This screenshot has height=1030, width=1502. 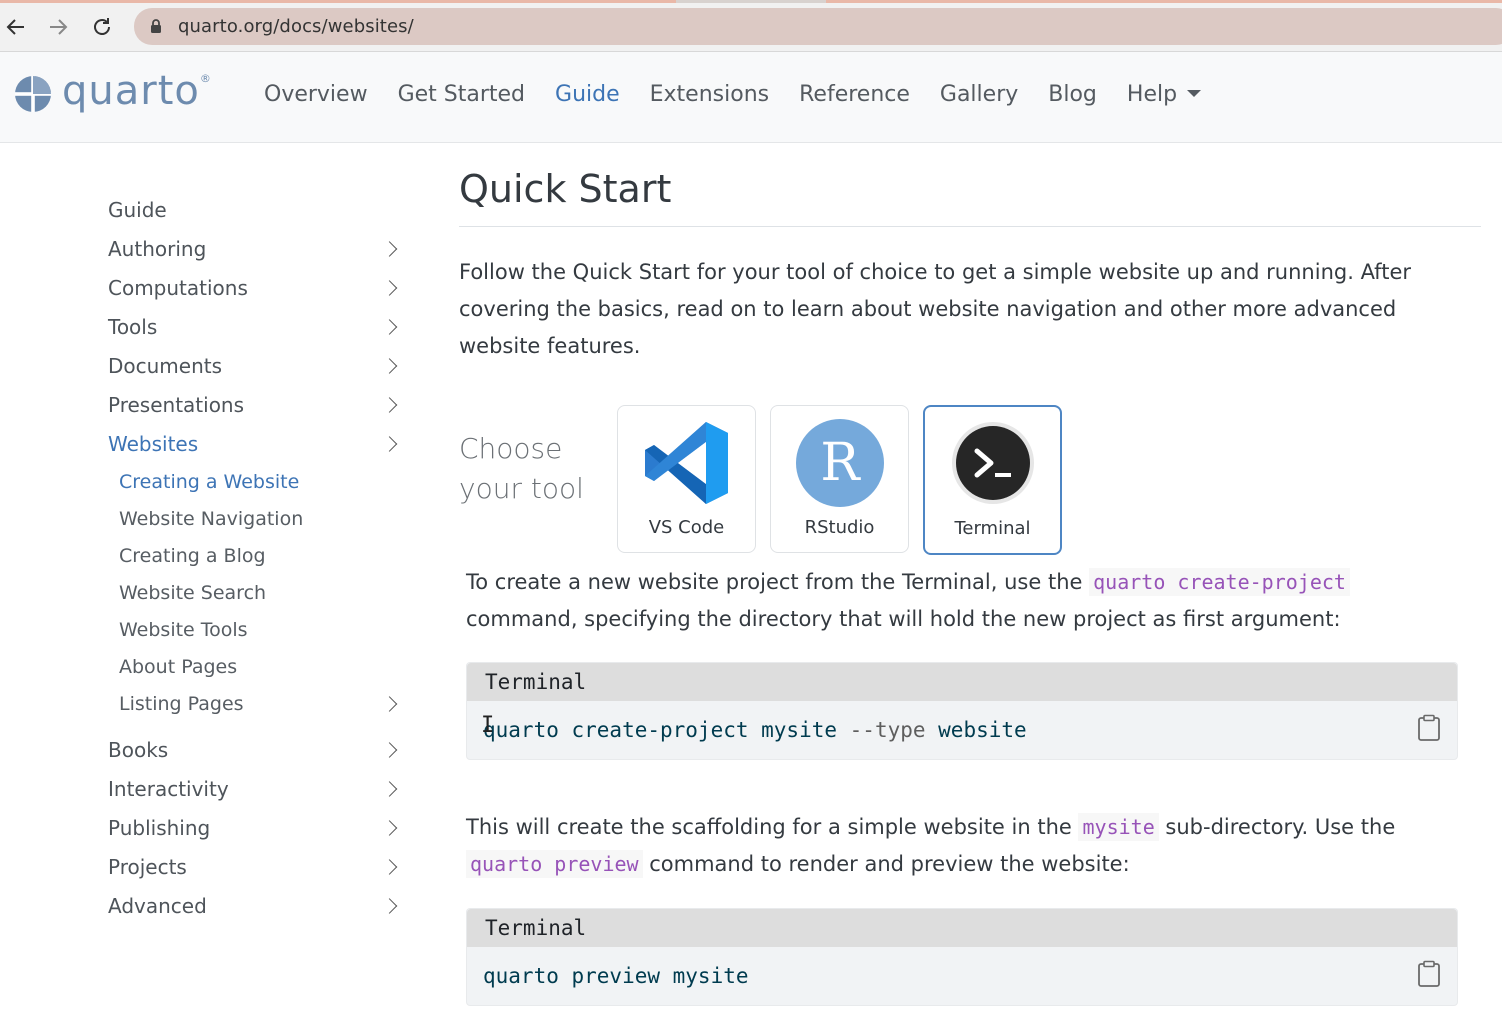 What do you see at coordinates (112, 92) in the screenshot?
I see `quarto-logo: quarto ®` at bounding box center [112, 92].